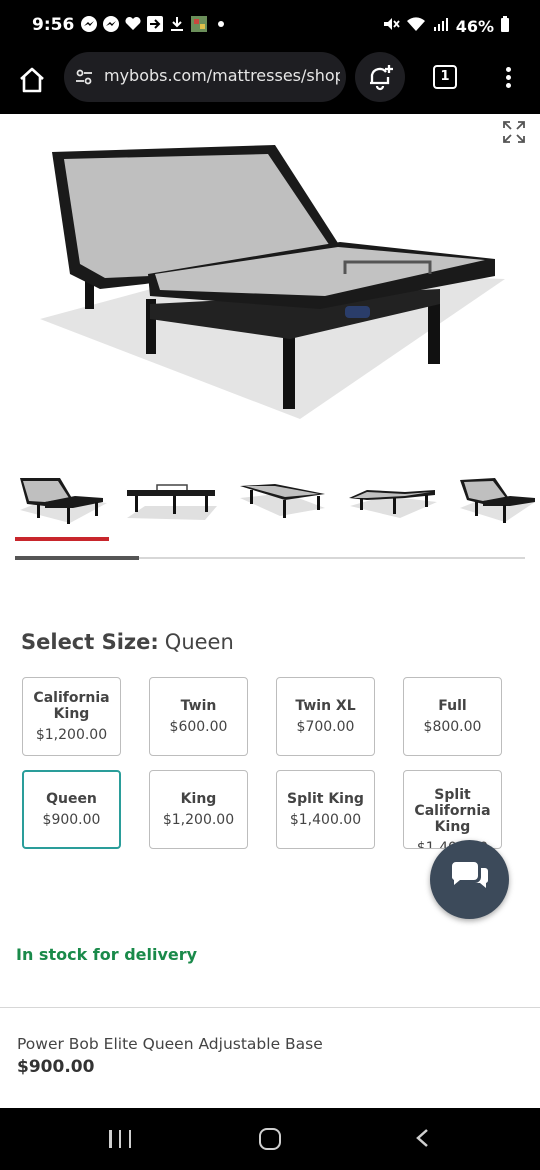 This screenshot has height=1170, width=540. I want to click on gallery-thumbnails, so click(270, 503).